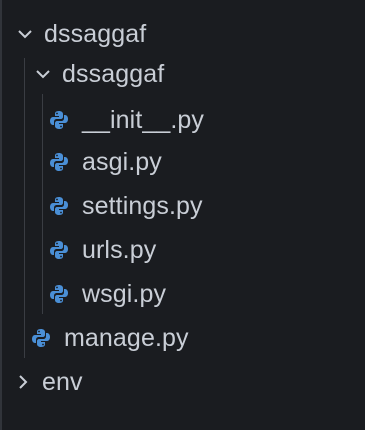  I want to click on file-label: urls.py, so click(119, 249).